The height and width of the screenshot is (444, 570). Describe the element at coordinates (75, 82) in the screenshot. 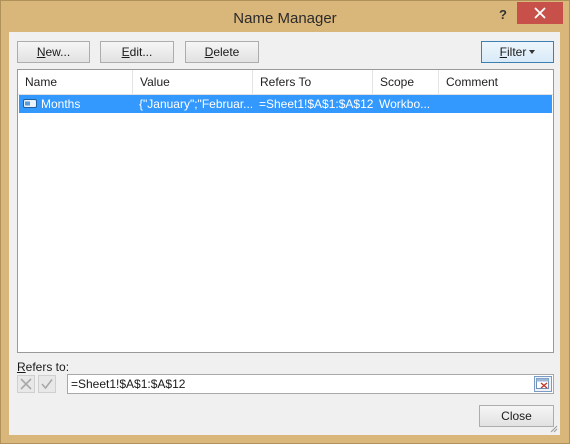

I see `column-header-name: Name` at that location.